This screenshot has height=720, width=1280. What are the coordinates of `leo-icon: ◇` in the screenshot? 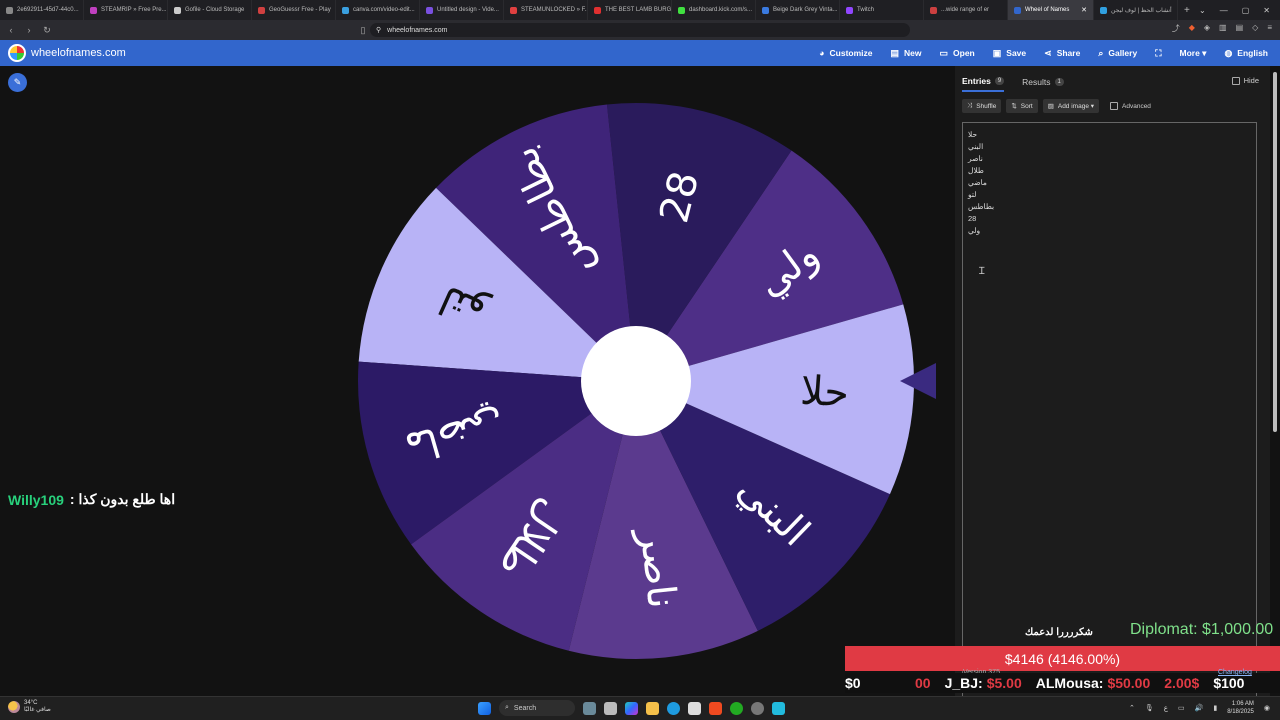 It's located at (1255, 28).